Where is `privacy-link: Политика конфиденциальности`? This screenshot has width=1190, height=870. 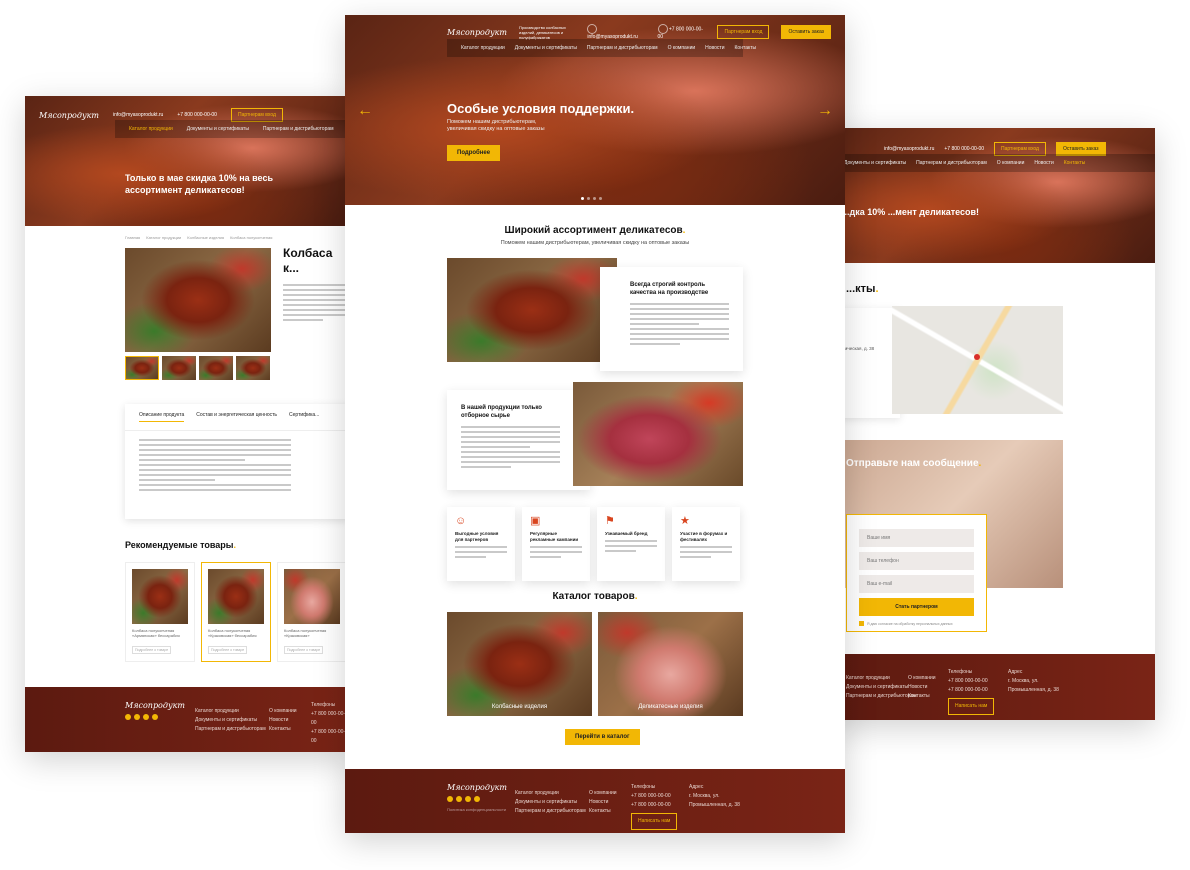
privacy-link: Политика конфиденциальности is located at coordinates (477, 809).